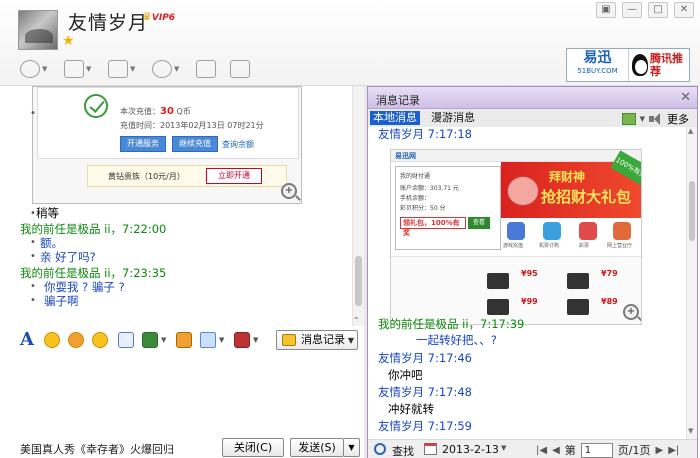 Image resolution: width=700 pixels, height=458 pixels. Describe the element at coordinates (162, 69) in the screenshot. I see `remote-assist-icon` at that location.